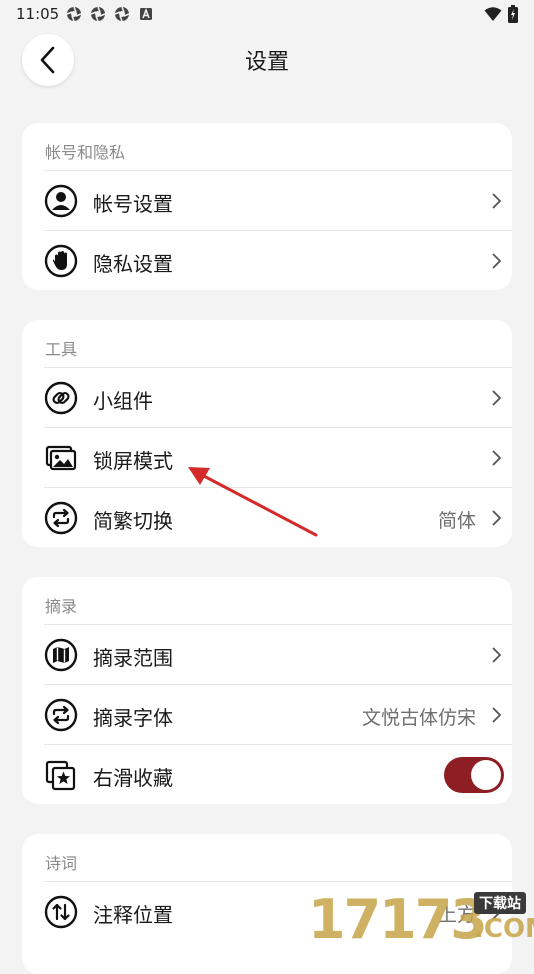 The image size is (534, 974). I want to click on section-title: 摘录, so click(61, 606).